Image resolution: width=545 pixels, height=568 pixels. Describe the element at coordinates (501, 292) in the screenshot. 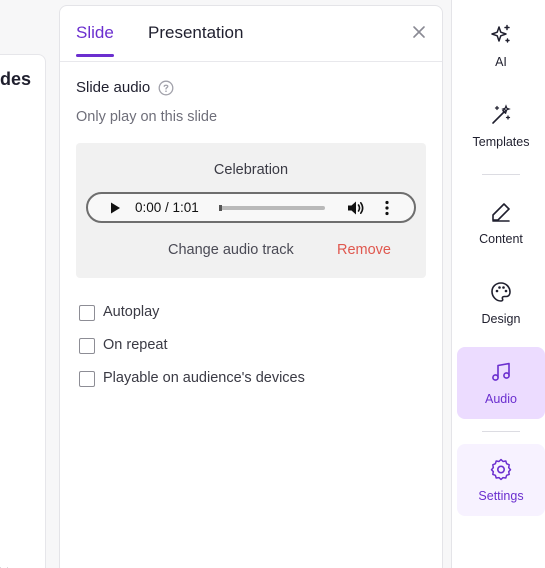

I see `palette-icon` at that location.